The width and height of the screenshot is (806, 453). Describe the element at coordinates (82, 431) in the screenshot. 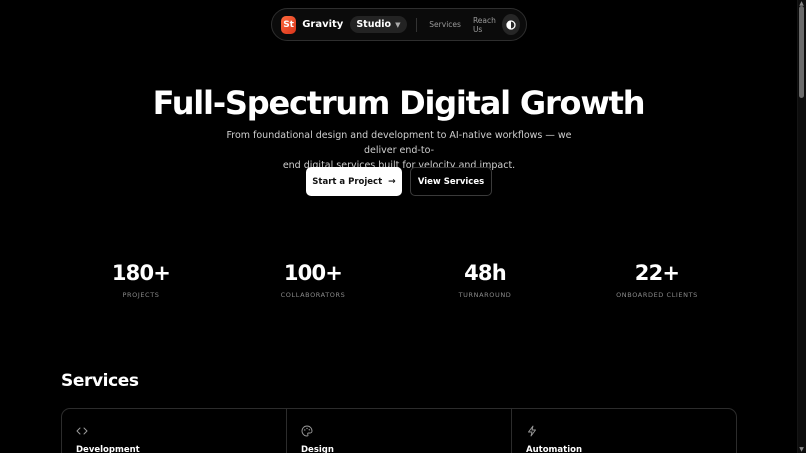

I see `code-icon` at that location.